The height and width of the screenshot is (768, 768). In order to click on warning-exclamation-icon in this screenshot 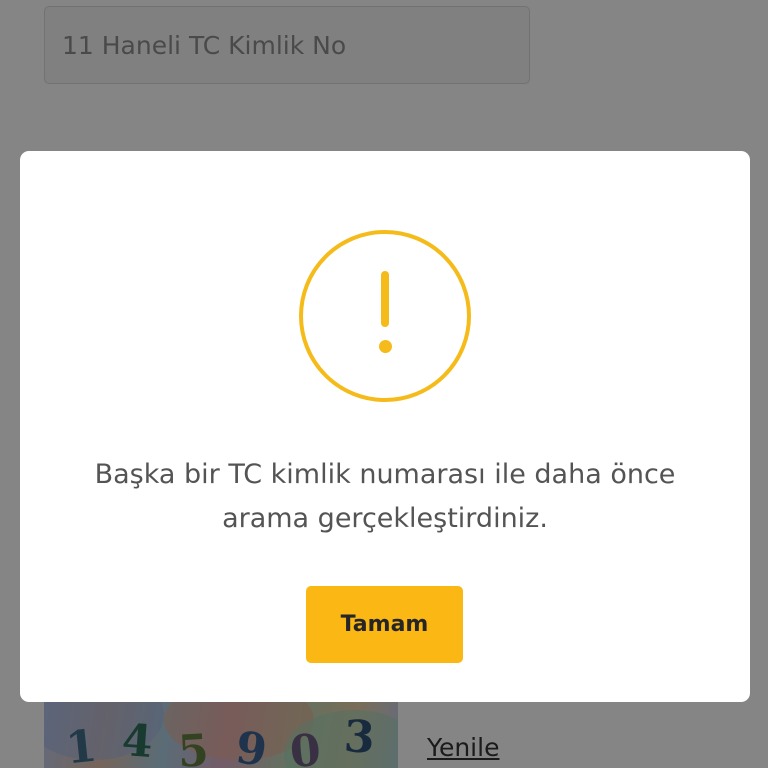, I will do `click(385, 316)`.